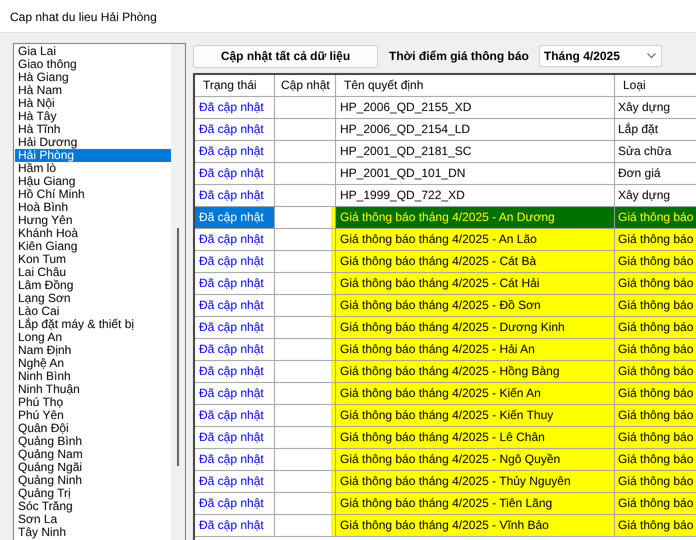 The width and height of the screenshot is (696, 540). Describe the element at coordinates (348, 16) in the screenshot. I see `window-title: Cap nhat du lieu Hải Phòng` at that location.